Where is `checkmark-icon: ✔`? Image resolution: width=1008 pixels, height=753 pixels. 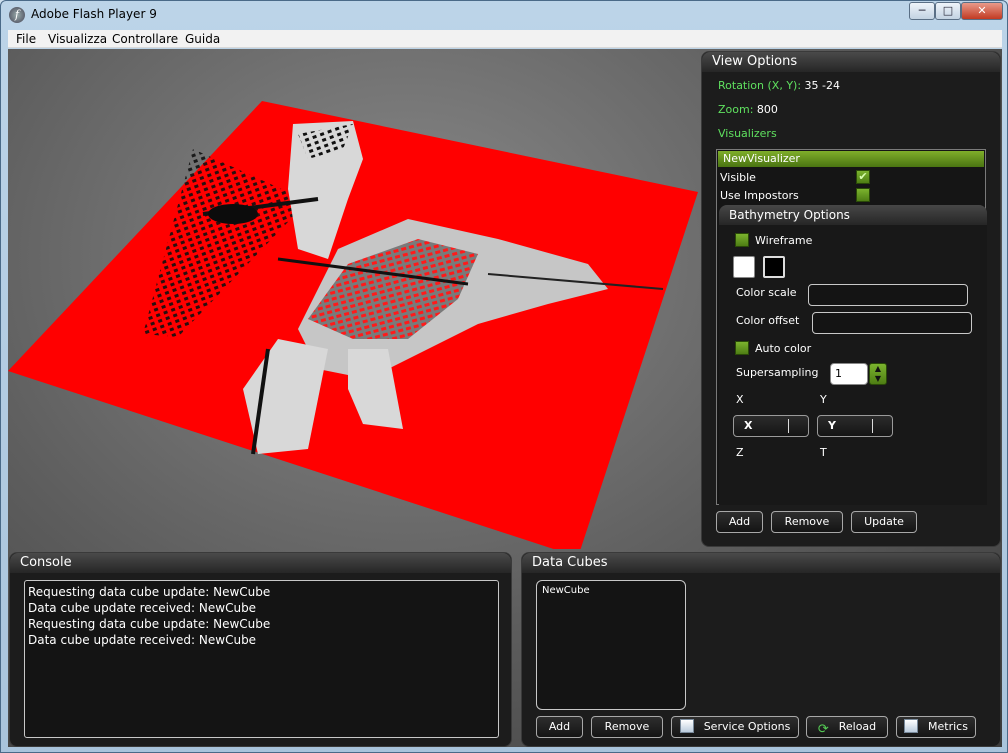
checkmark-icon: ✔ is located at coordinates (863, 176).